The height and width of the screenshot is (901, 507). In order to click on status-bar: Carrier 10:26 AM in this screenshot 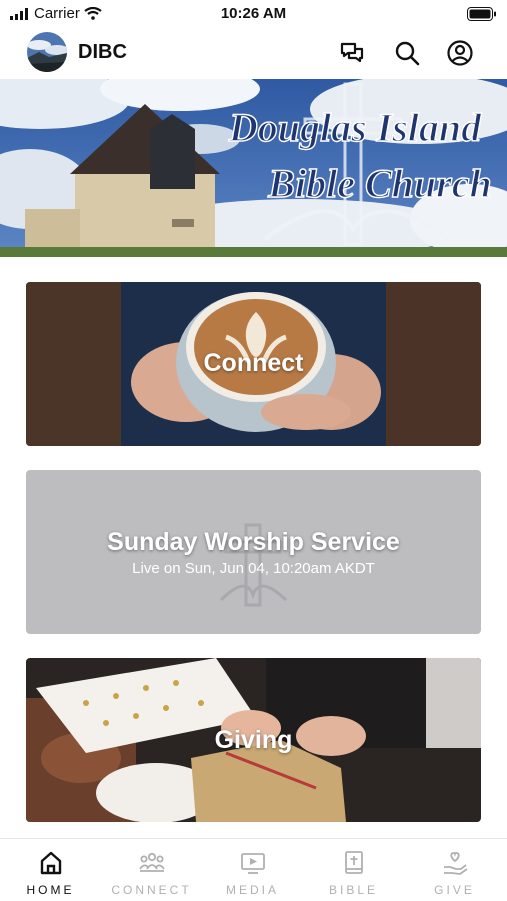, I will do `click(253, 14)`.